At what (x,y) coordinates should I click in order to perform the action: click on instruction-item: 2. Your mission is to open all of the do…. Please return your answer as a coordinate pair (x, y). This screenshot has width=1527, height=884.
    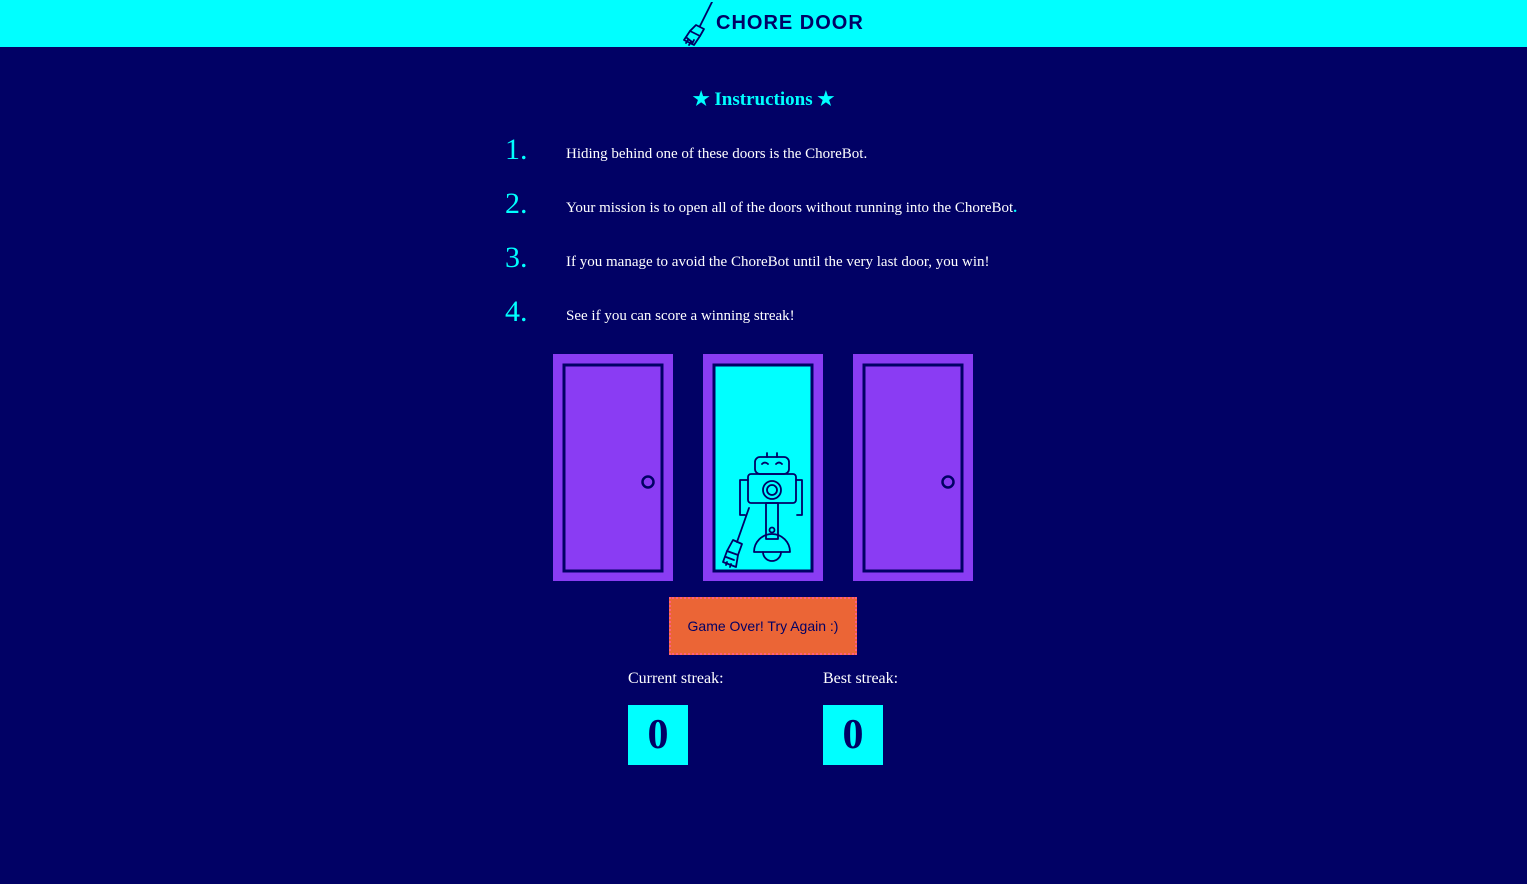
    Looking at the image, I should click on (780, 204).